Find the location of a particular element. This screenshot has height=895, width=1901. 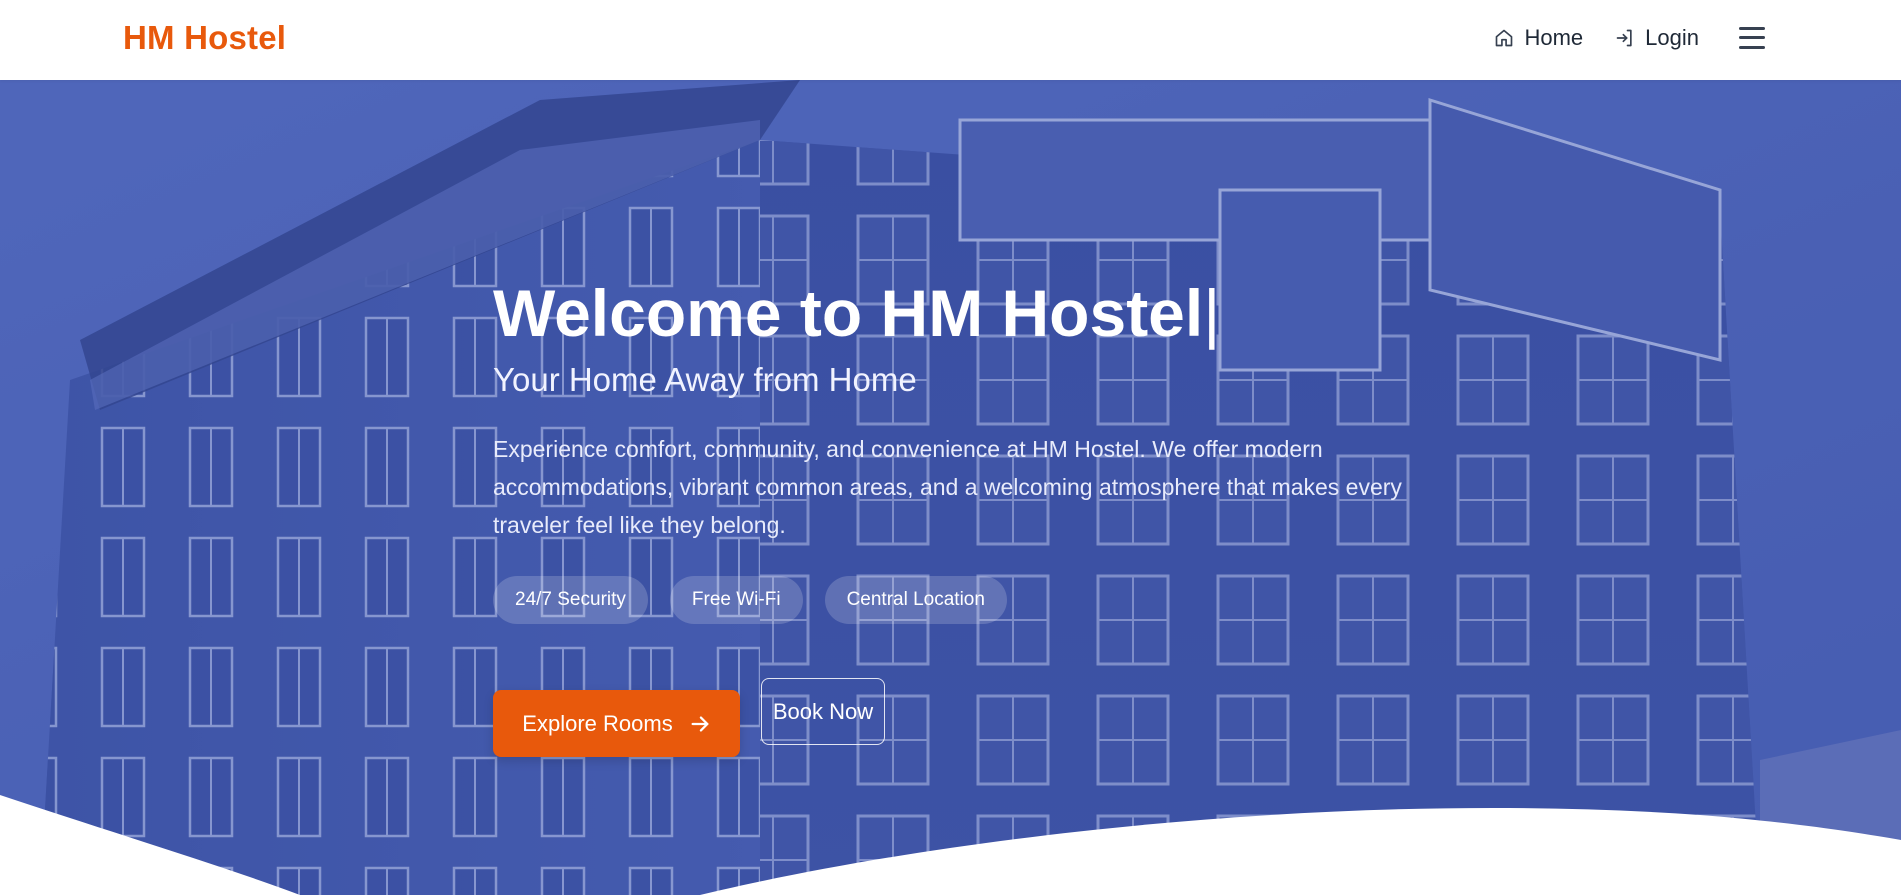

hero-title-text: Welcome to HM Hostel is located at coordinates (848, 313).